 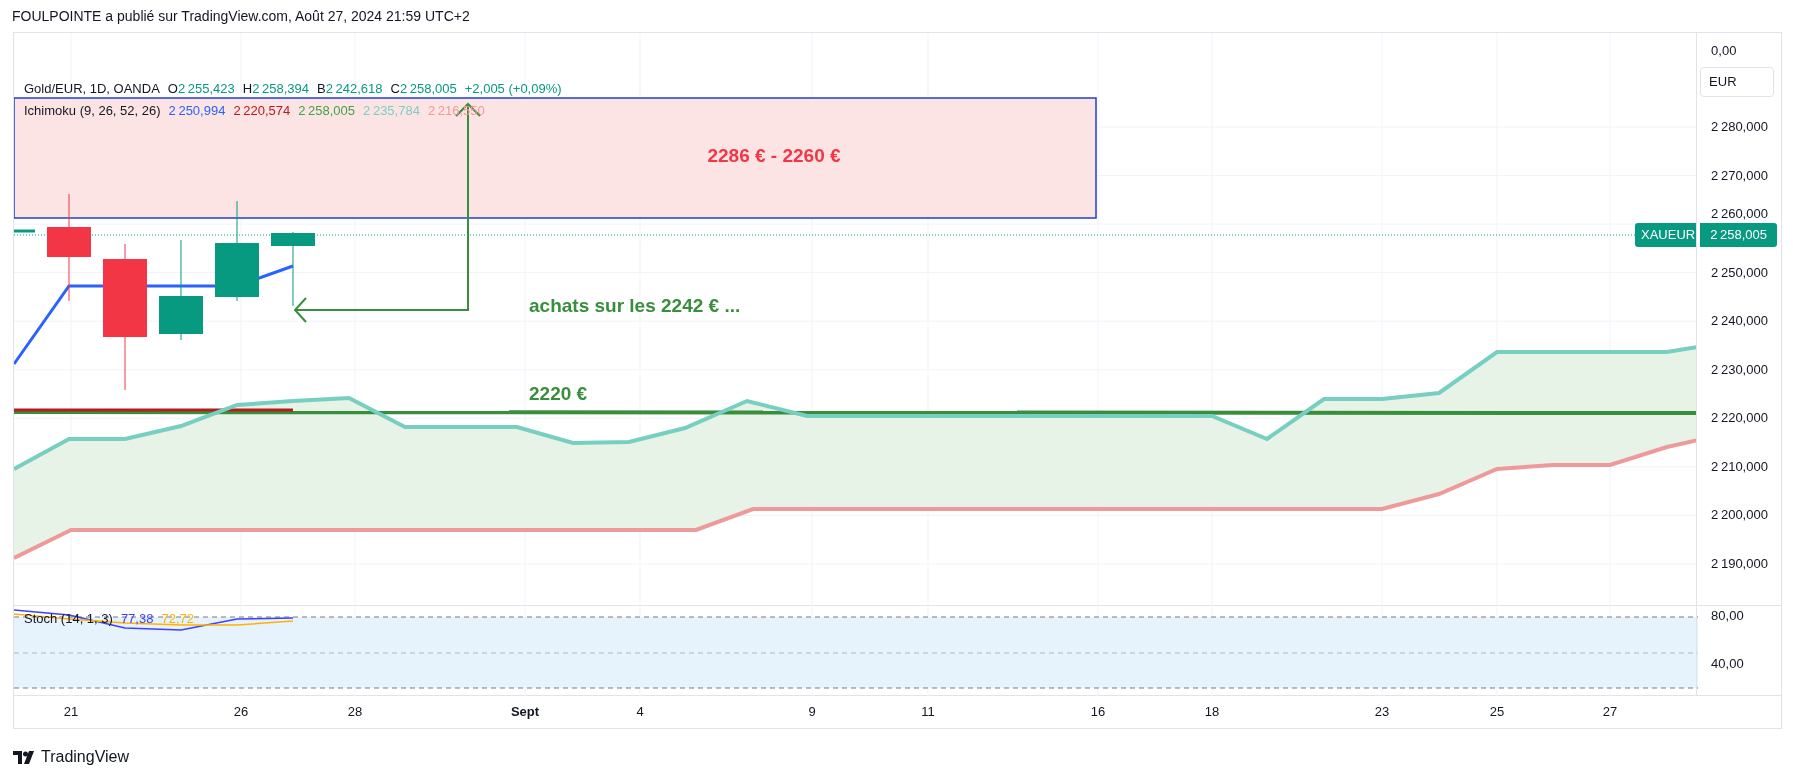 I want to click on time-tick: 27, so click(x=1610, y=712).